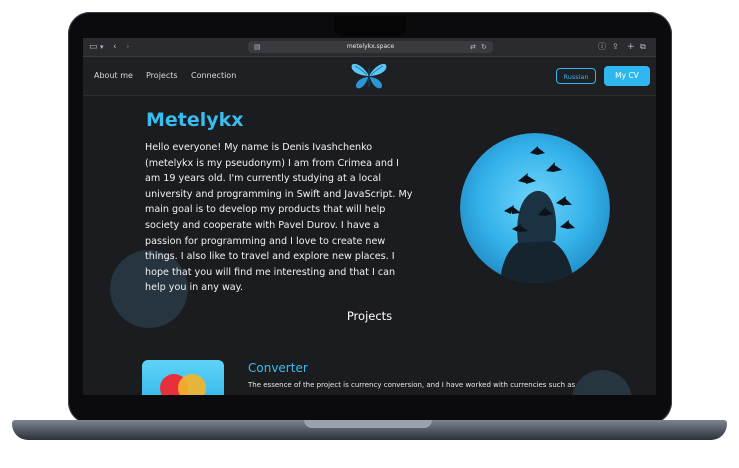 Image resolution: width=739 pixels, height=468 pixels. Describe the element at coordinates (643, 47) in the screenshot. I see `tabs-icon: ⧉` at that location.